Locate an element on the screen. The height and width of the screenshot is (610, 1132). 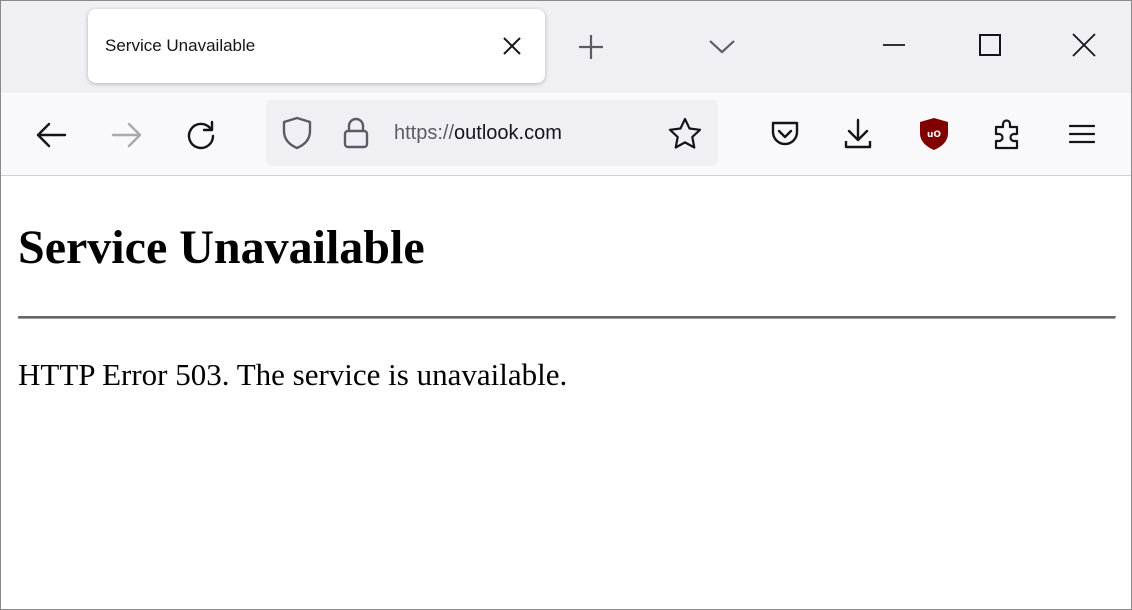
maximize-icon is located at coordinates (990, 45).